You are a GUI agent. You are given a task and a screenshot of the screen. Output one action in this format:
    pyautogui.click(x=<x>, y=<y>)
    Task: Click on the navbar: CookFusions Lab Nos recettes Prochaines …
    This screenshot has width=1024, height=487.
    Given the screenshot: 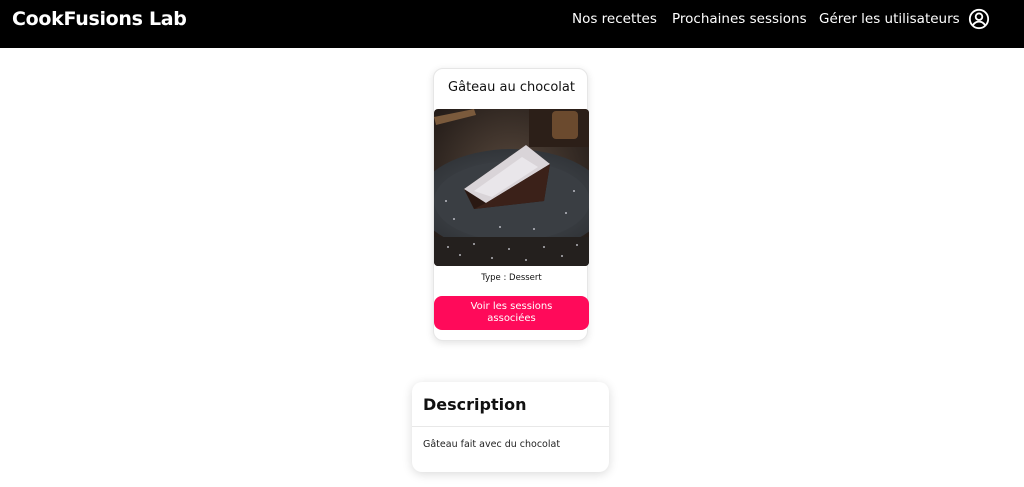 What is the action you would take?
    pyautogui.click(x=512, y=24)
    